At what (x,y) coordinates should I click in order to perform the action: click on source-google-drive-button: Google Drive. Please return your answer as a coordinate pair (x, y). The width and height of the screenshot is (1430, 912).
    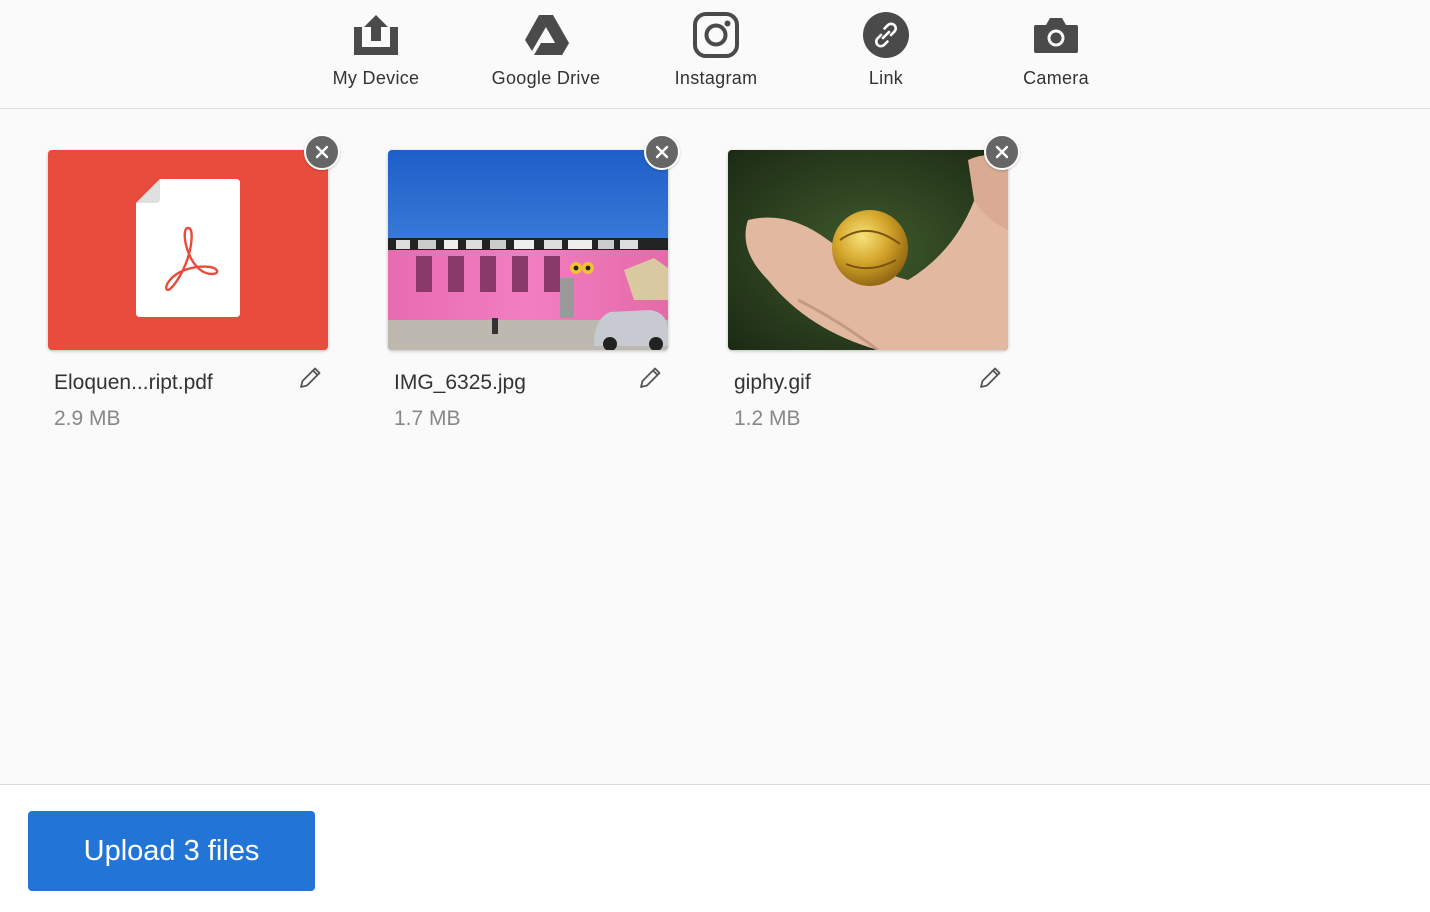
    Looking at the image, I should click on (546, 55).